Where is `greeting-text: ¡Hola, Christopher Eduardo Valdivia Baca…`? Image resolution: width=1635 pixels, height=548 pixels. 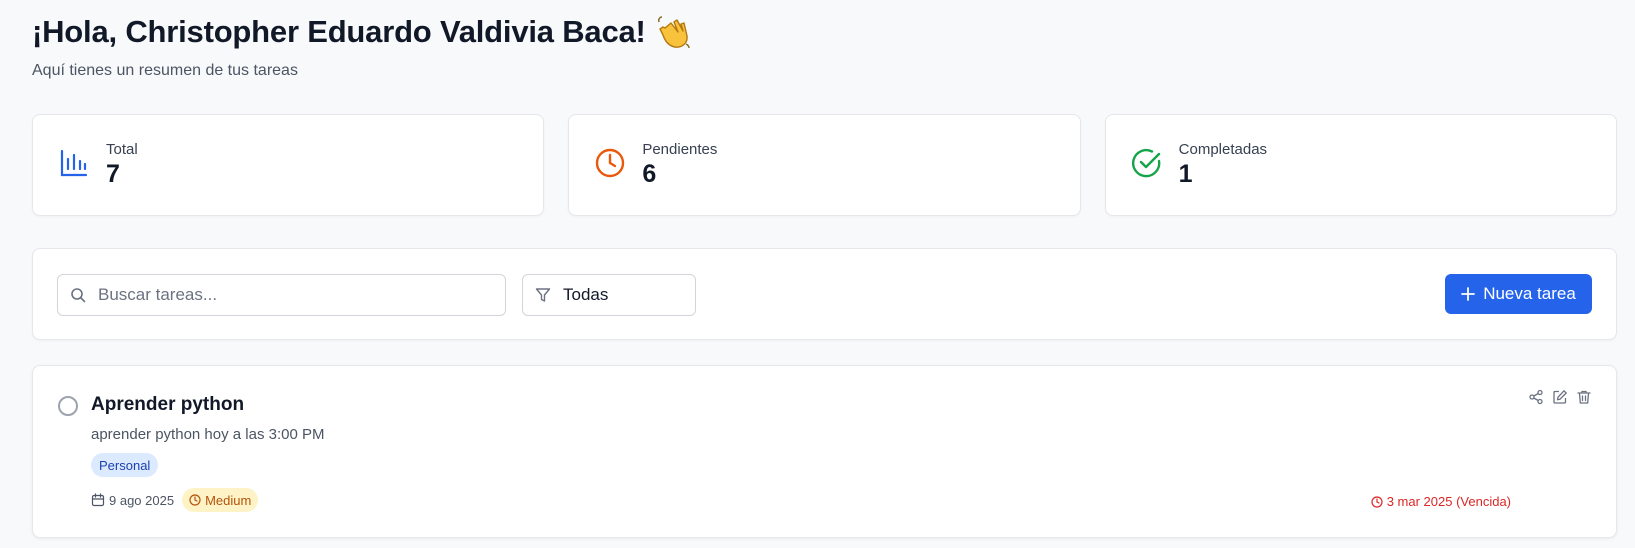 greeting-text: ¡Hola, Christopher Eduardo Valdivia Baca… is located at coordinates (339, 31).